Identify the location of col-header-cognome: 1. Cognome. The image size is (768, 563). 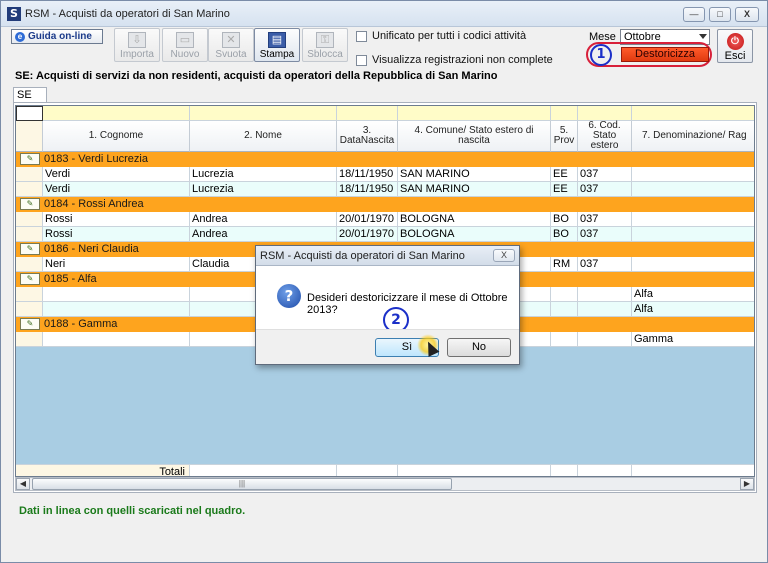
(116, 136).